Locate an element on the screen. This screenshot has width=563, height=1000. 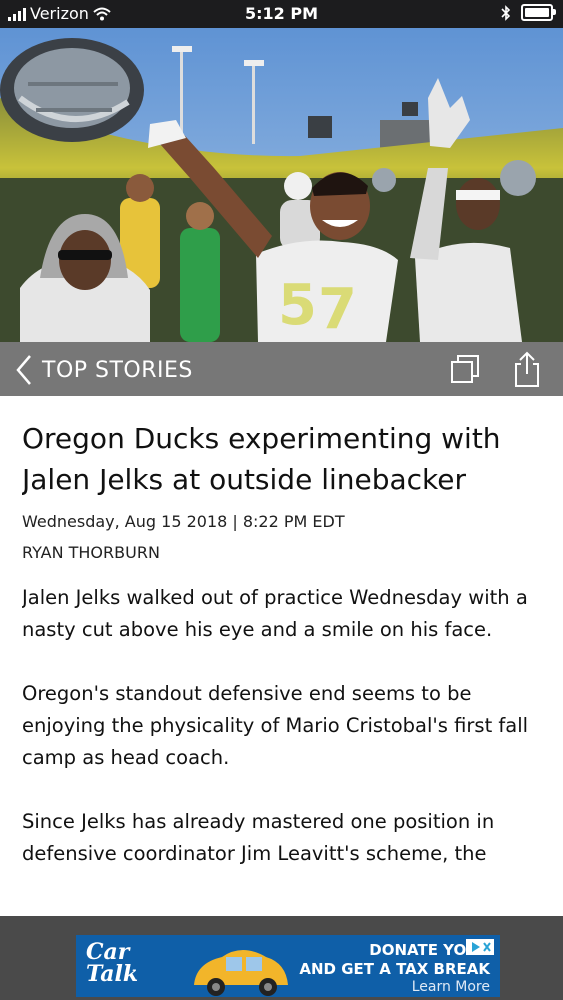
article-dateline: Wednesday, Aug 15 2018 | 8:22 PM EDT is located at coordinates (183, 521).